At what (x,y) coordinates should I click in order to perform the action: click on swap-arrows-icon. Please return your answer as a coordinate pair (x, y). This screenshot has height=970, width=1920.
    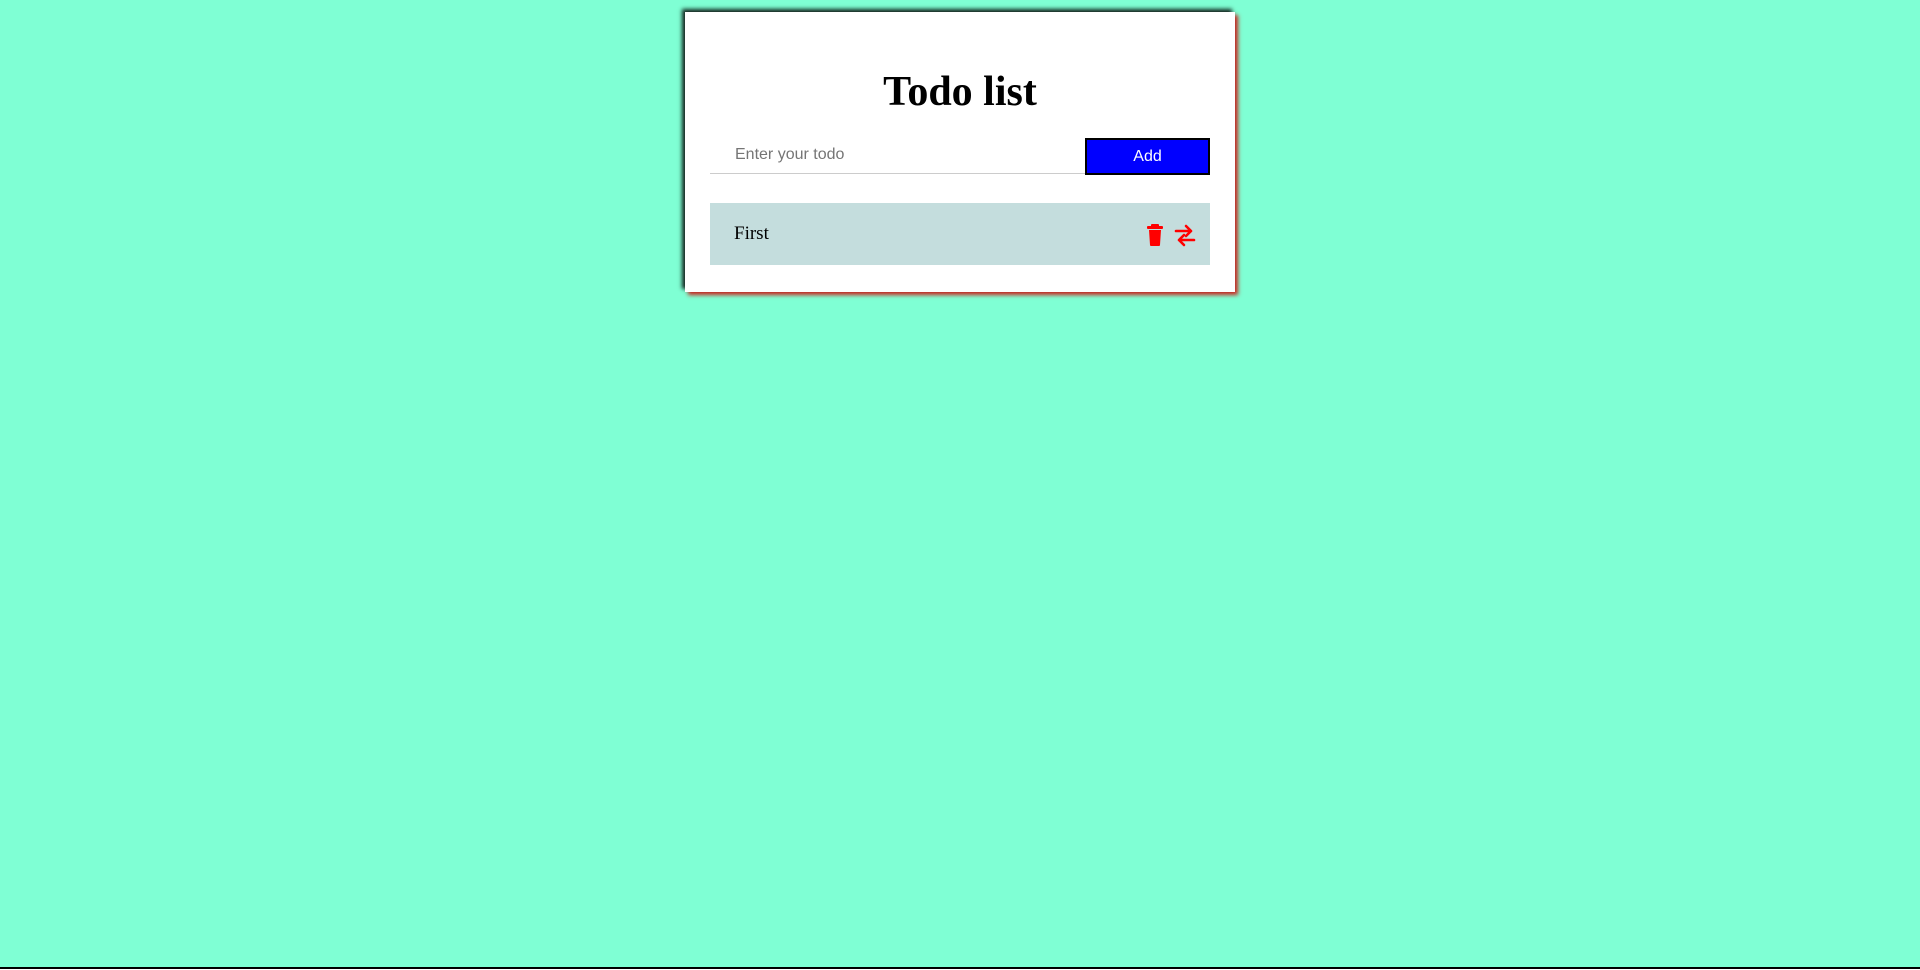
    Looking at the image, I should click on (1185, 235).